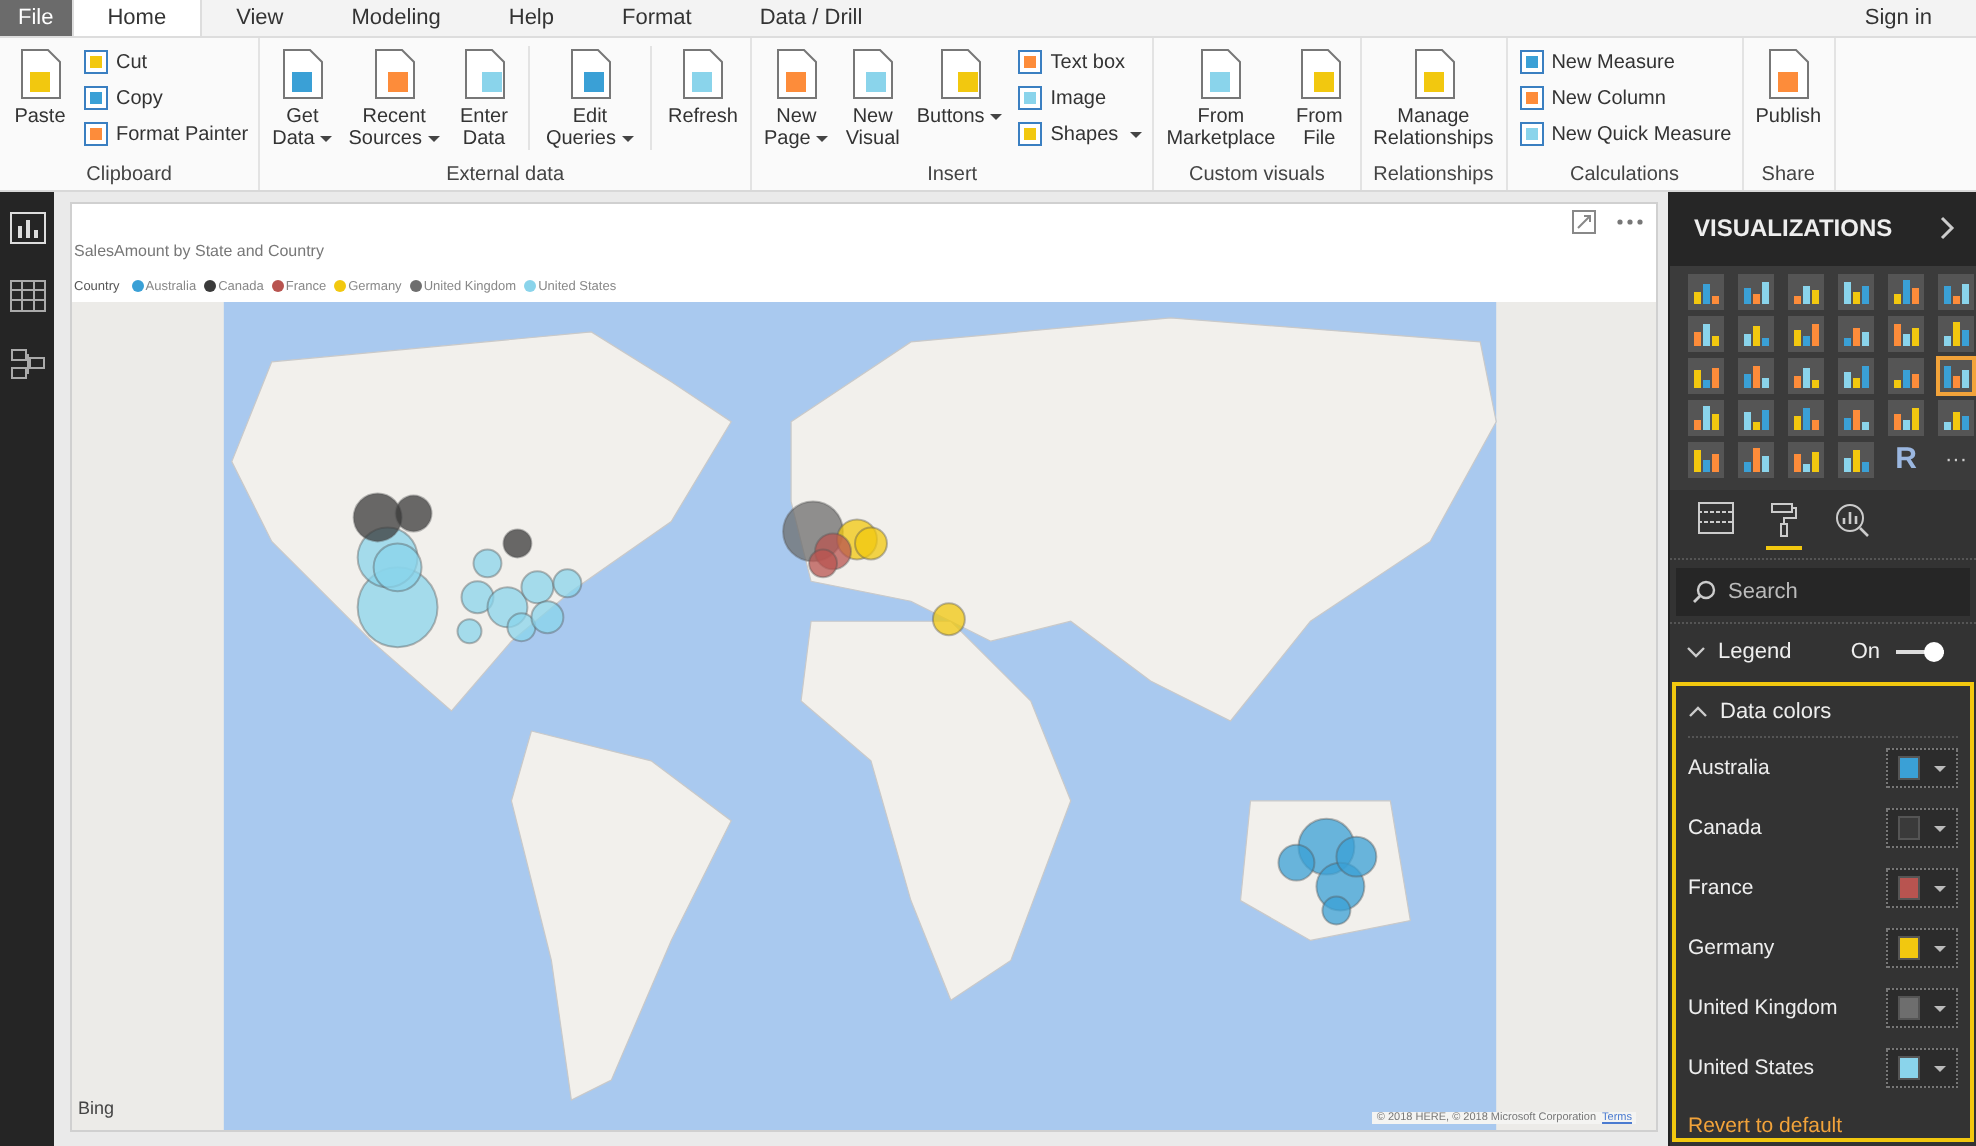 This screenshot has height=1146, width=1976. Describe the element at coordinates (27, 364) in the screenshot. I see `relationship-icon` at that location.